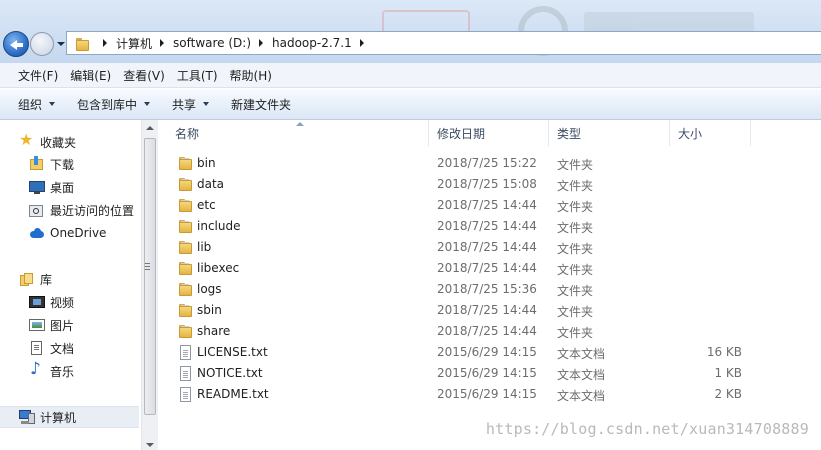  What do you see at coordinates (67, 233) in the screenshot?
I see `nav-item-onedrive: OneDrive` at bounding box center [67, 233].